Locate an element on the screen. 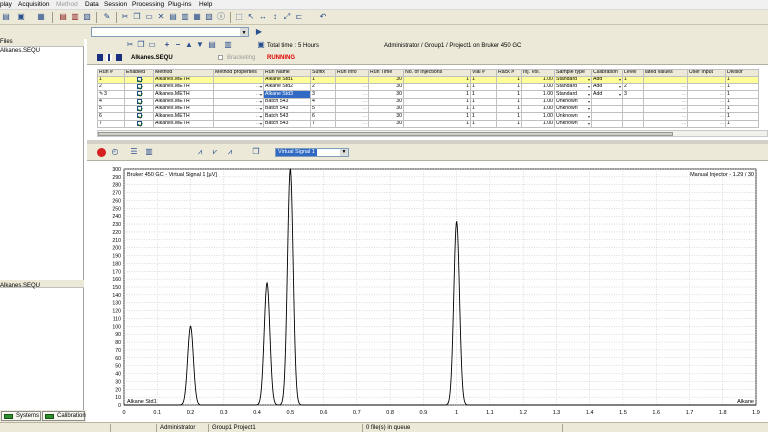 This screenshot has height=432, width=768. run-name-cell: Batch 543 is located at coordinates (287, 109).